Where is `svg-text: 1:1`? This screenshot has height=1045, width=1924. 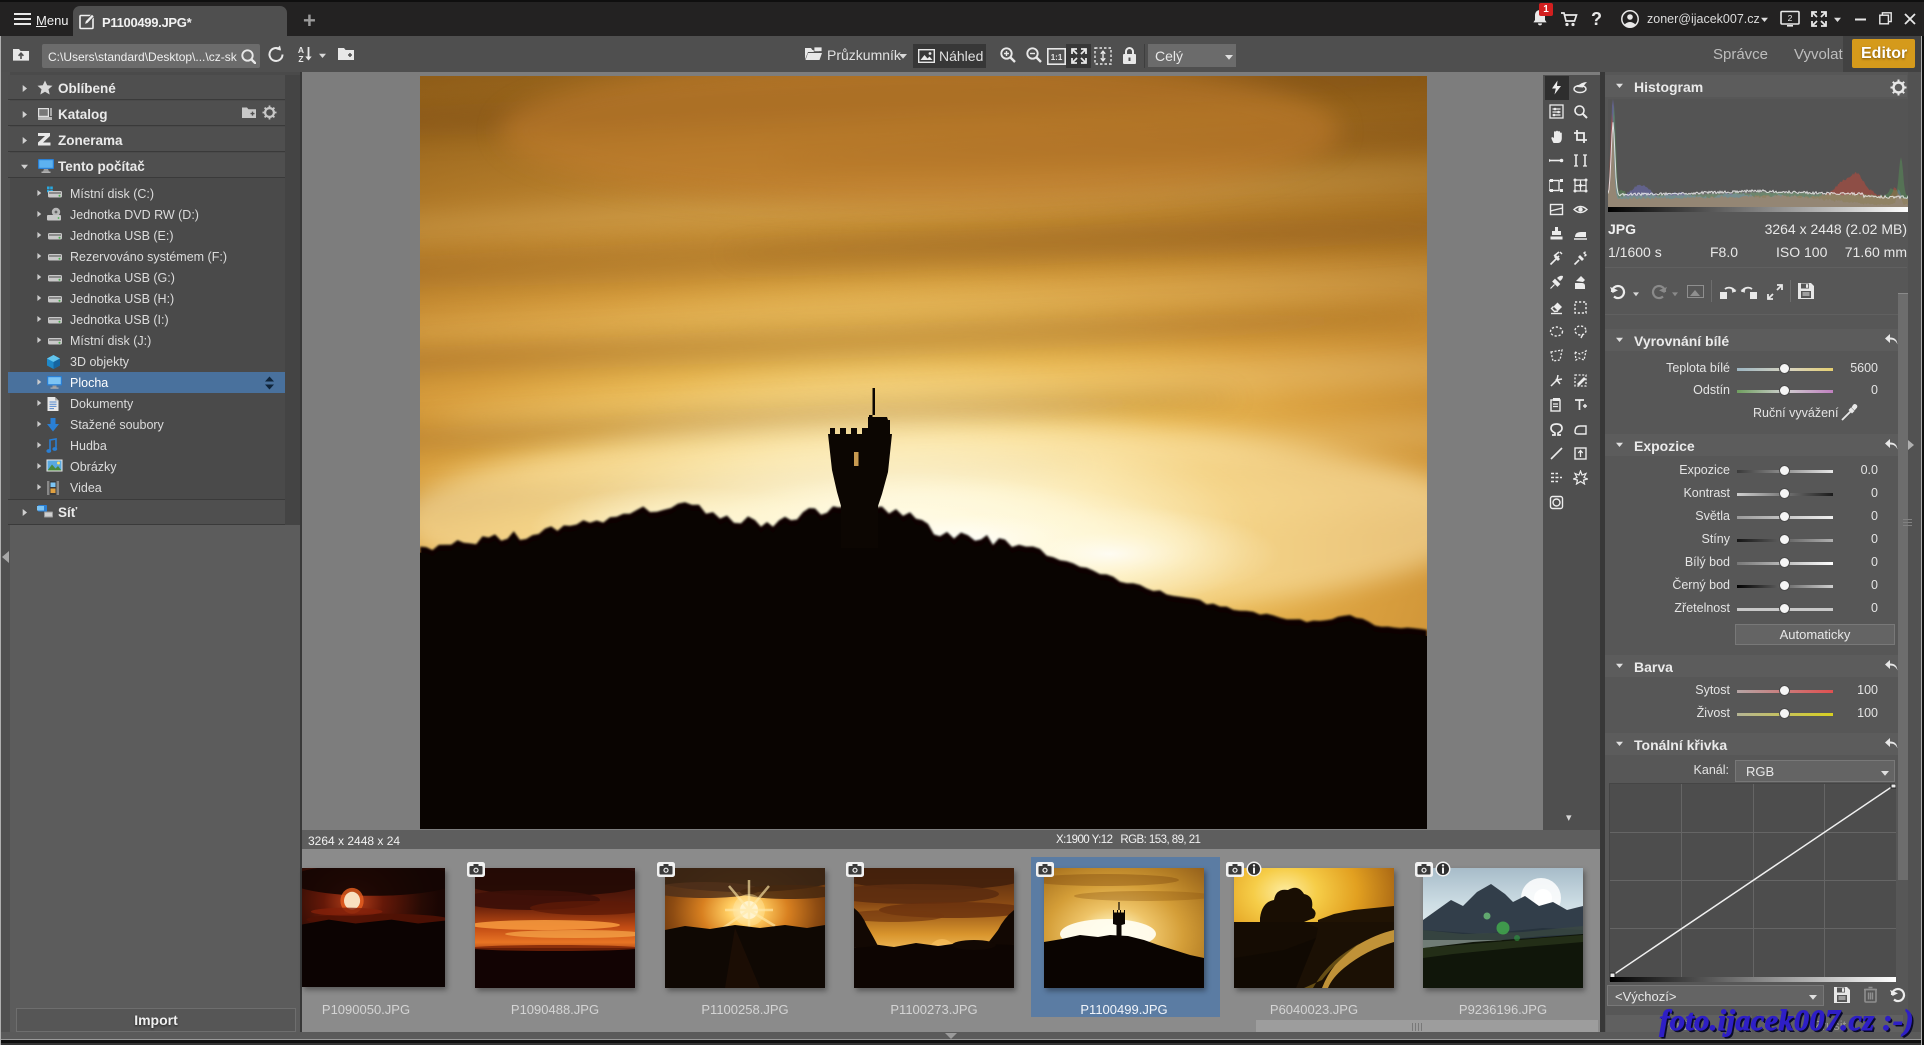 svg-text: 1:1 is located at coordinates (1057, 57).